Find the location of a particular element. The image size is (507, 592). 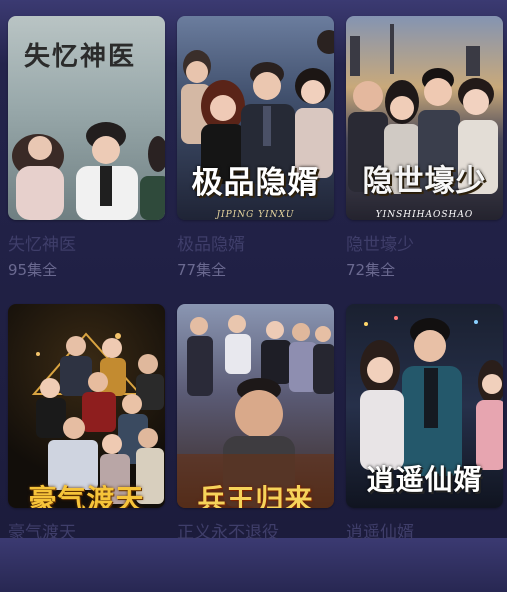

poster-art-title: 逍遥仙婿 is located at coordinates (424, 479).